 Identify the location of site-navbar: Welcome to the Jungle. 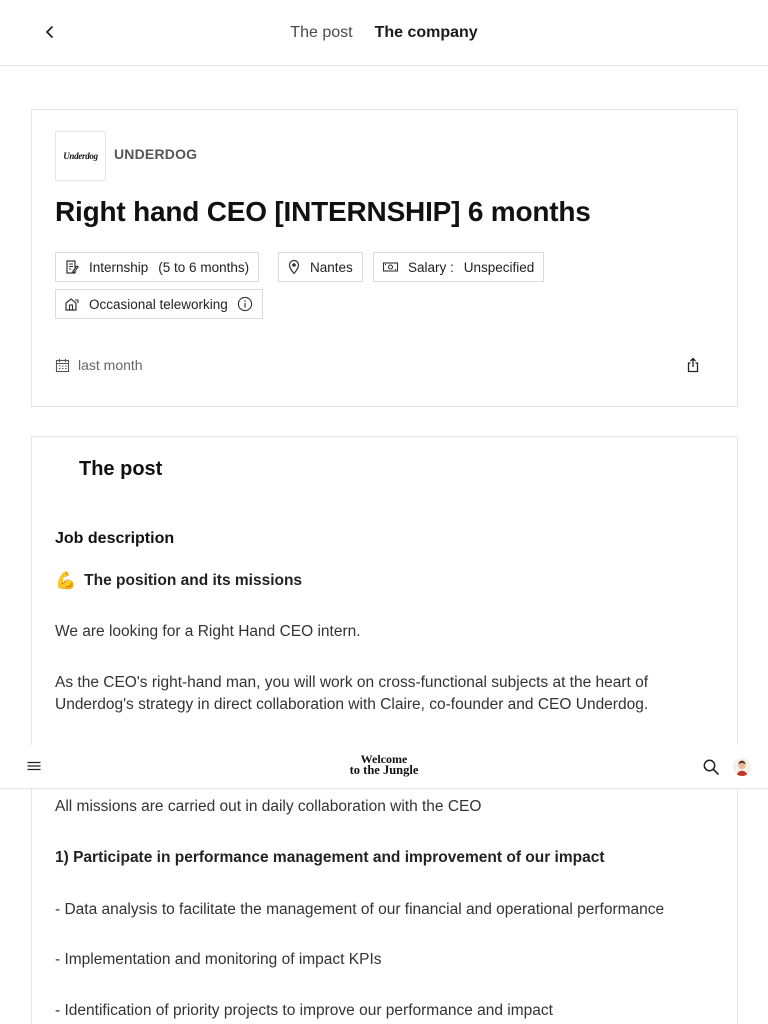
(384, 767).